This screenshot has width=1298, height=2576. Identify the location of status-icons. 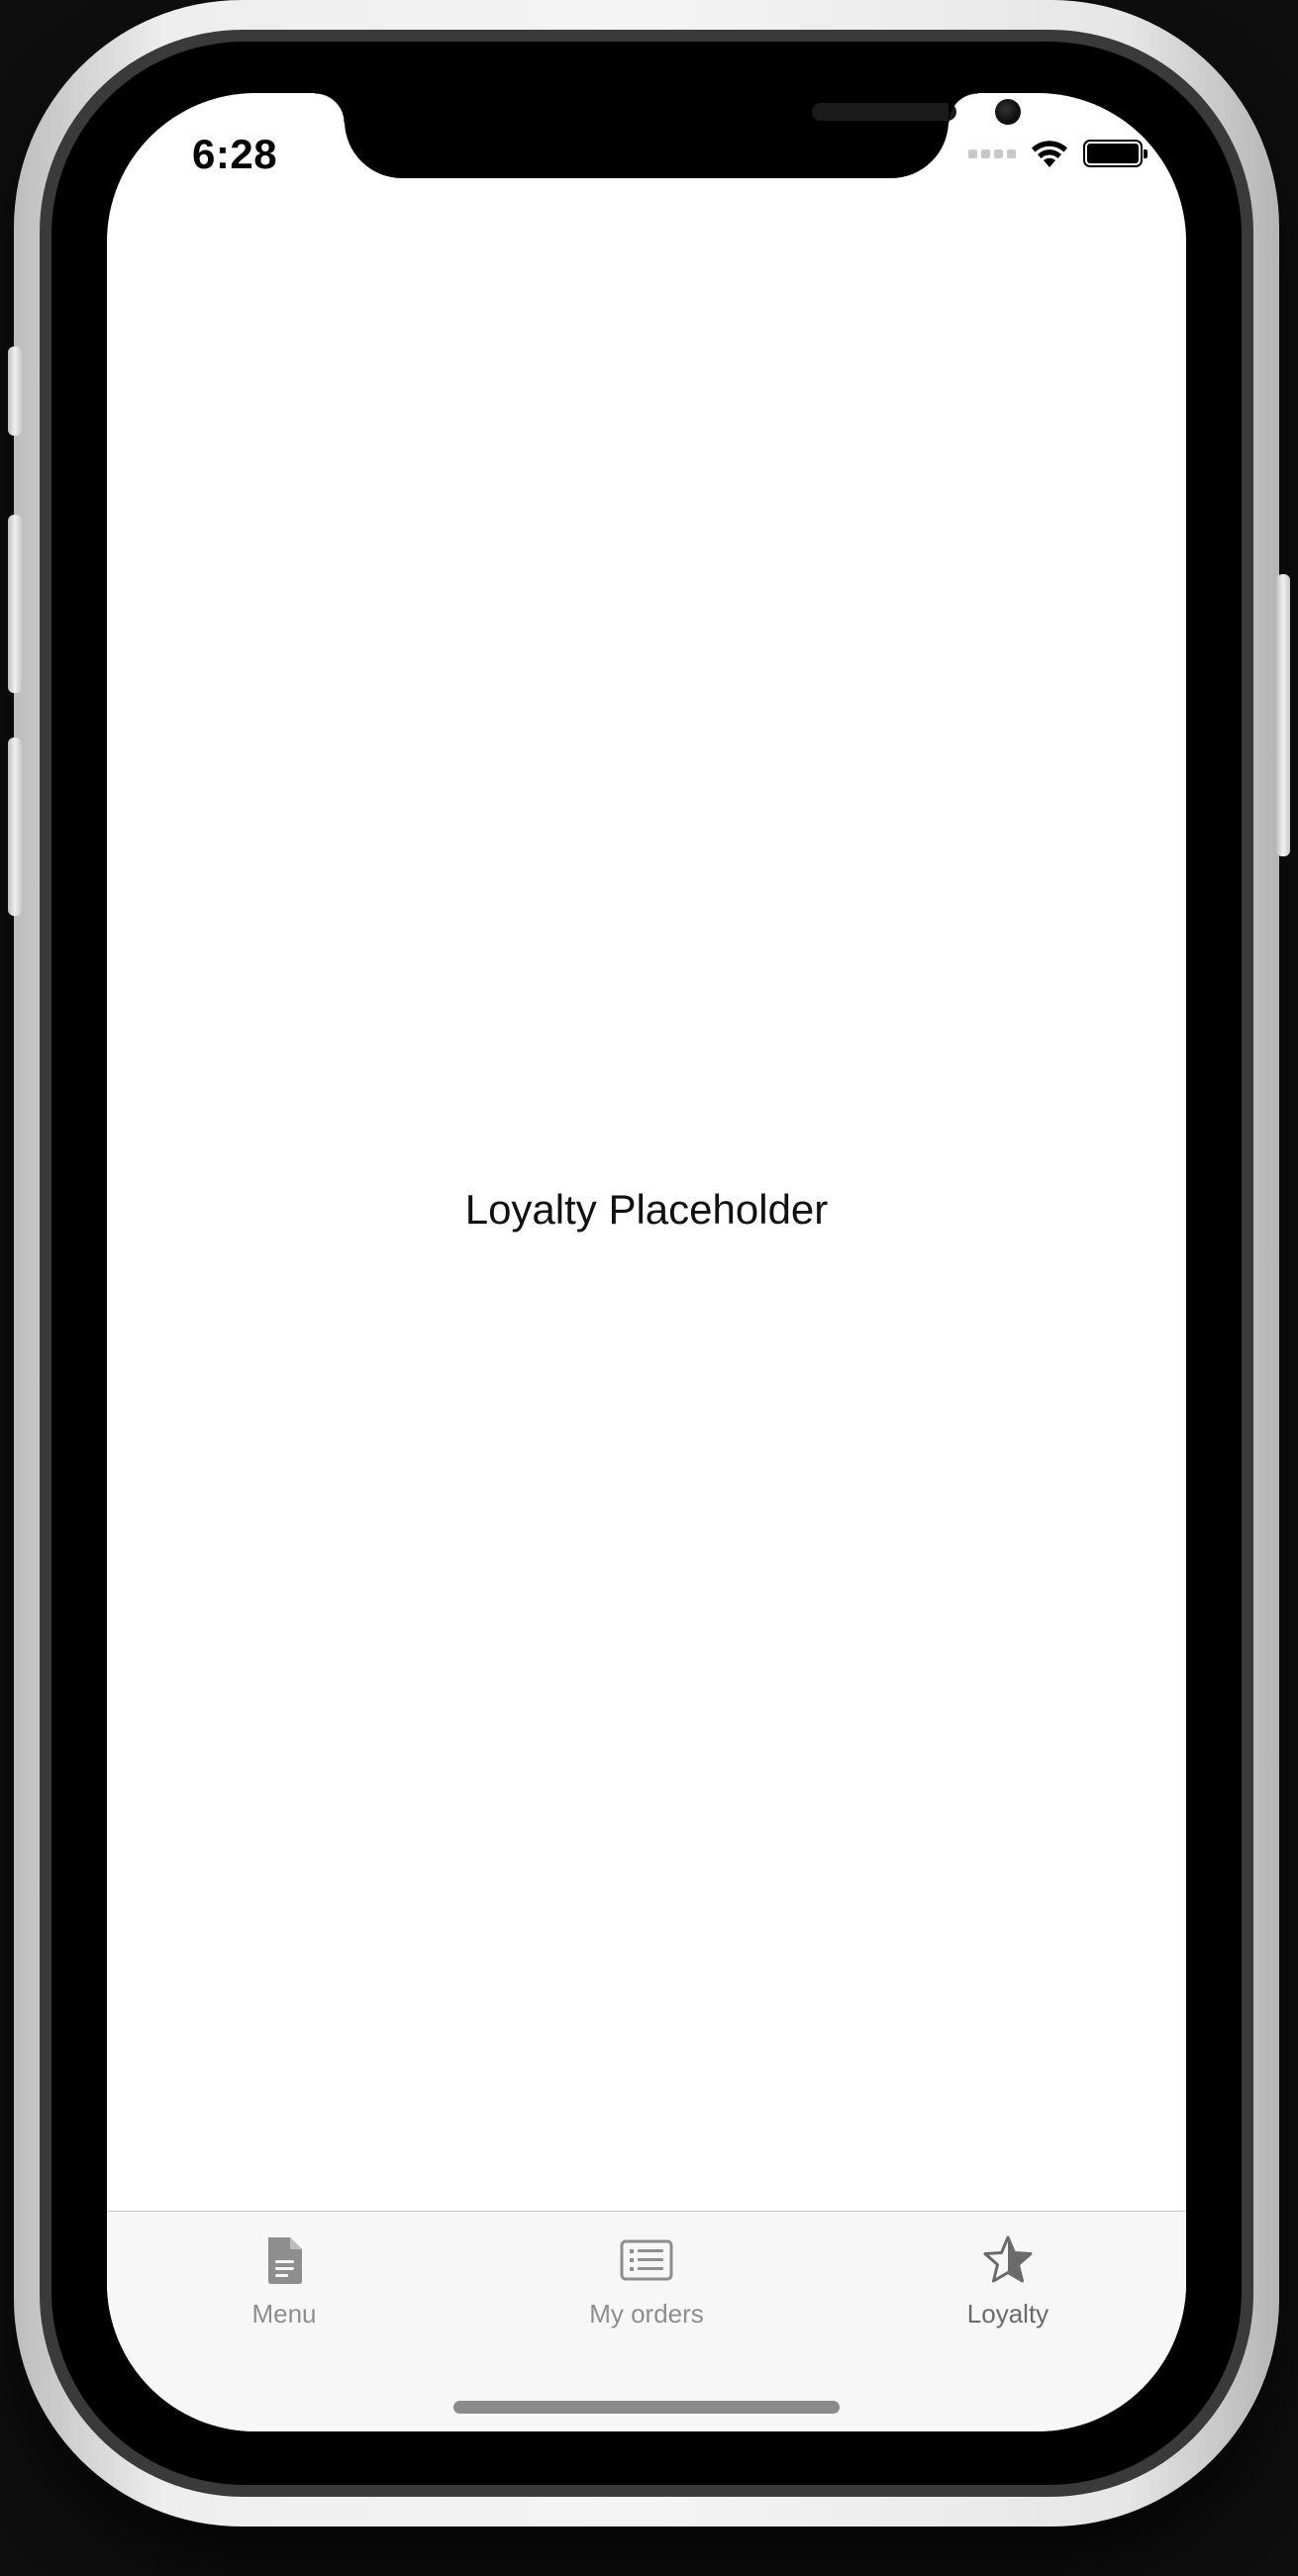
(1058, 153).